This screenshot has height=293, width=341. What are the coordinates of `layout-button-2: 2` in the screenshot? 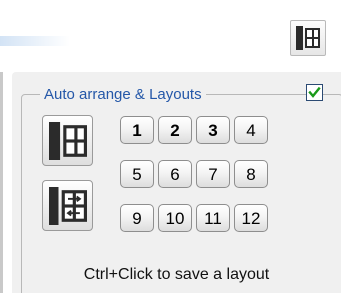 It's located at (175, 130).